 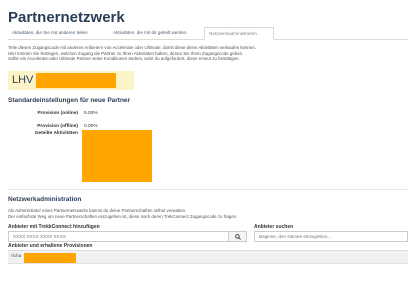 What do you see at coordinates (16, 256) in the screenshot?
I see `provider-name: richa` at bounding box center [16, 256].